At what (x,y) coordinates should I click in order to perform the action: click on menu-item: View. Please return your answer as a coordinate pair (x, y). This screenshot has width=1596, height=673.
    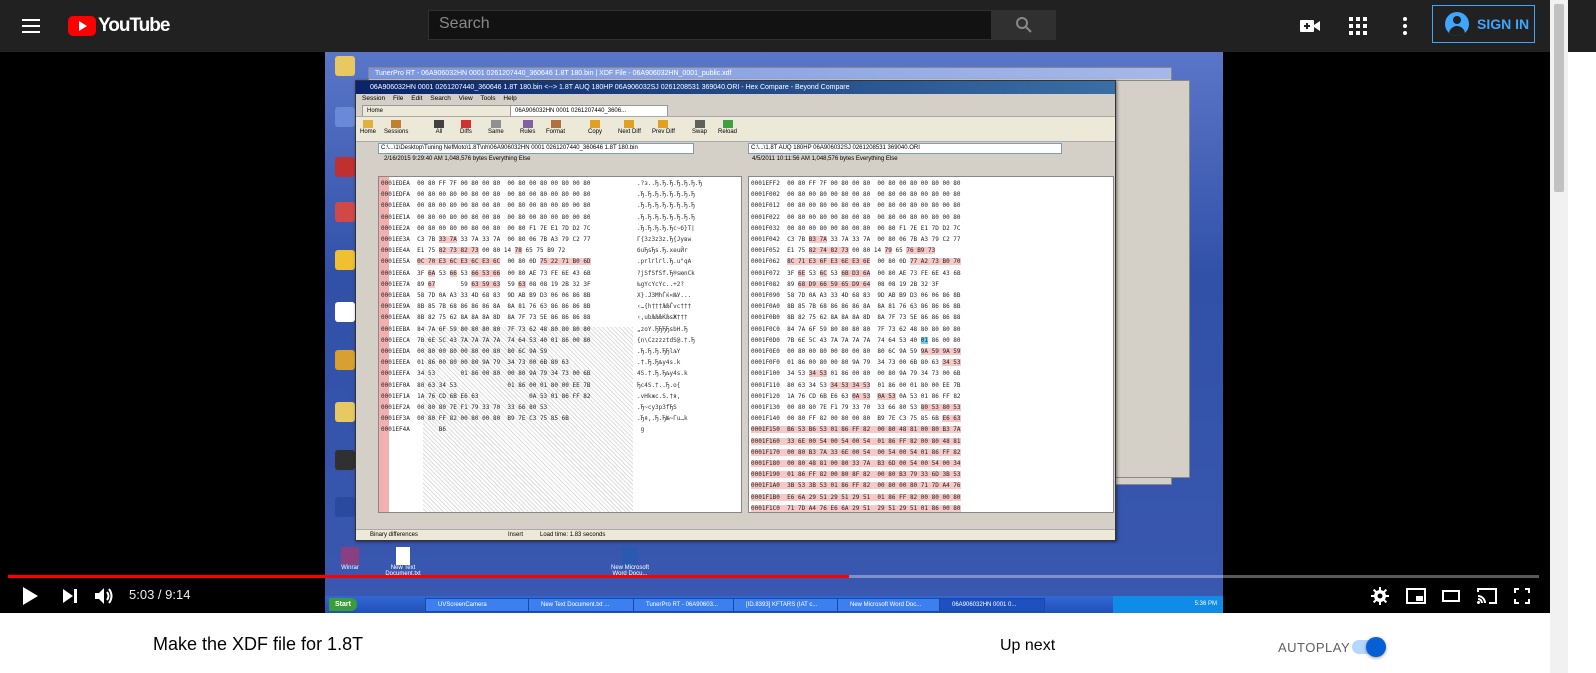
    Looking at the image, I should click on (466, 98).